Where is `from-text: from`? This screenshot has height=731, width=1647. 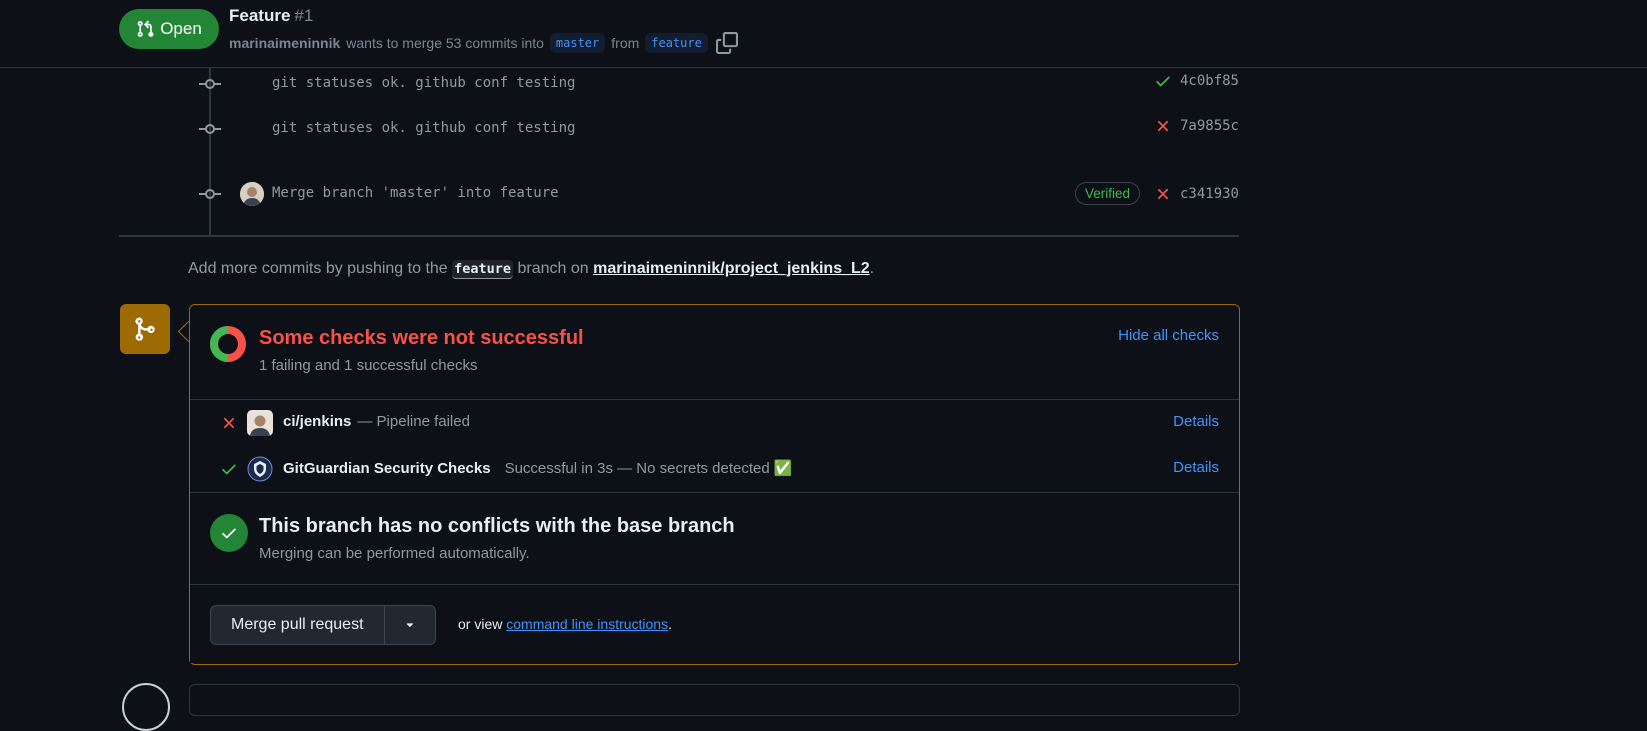 from-text: from is located at coordinates (625, 43).